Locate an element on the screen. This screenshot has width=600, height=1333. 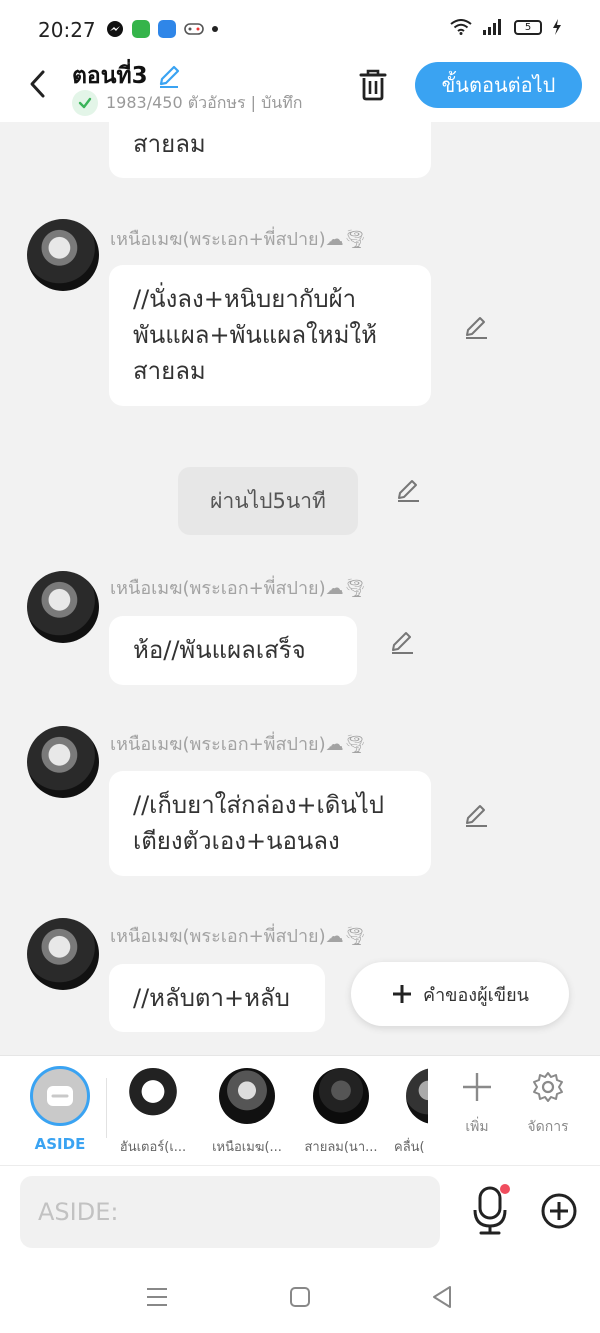
aside-chat-icon is located at coordinates (60, 1096).